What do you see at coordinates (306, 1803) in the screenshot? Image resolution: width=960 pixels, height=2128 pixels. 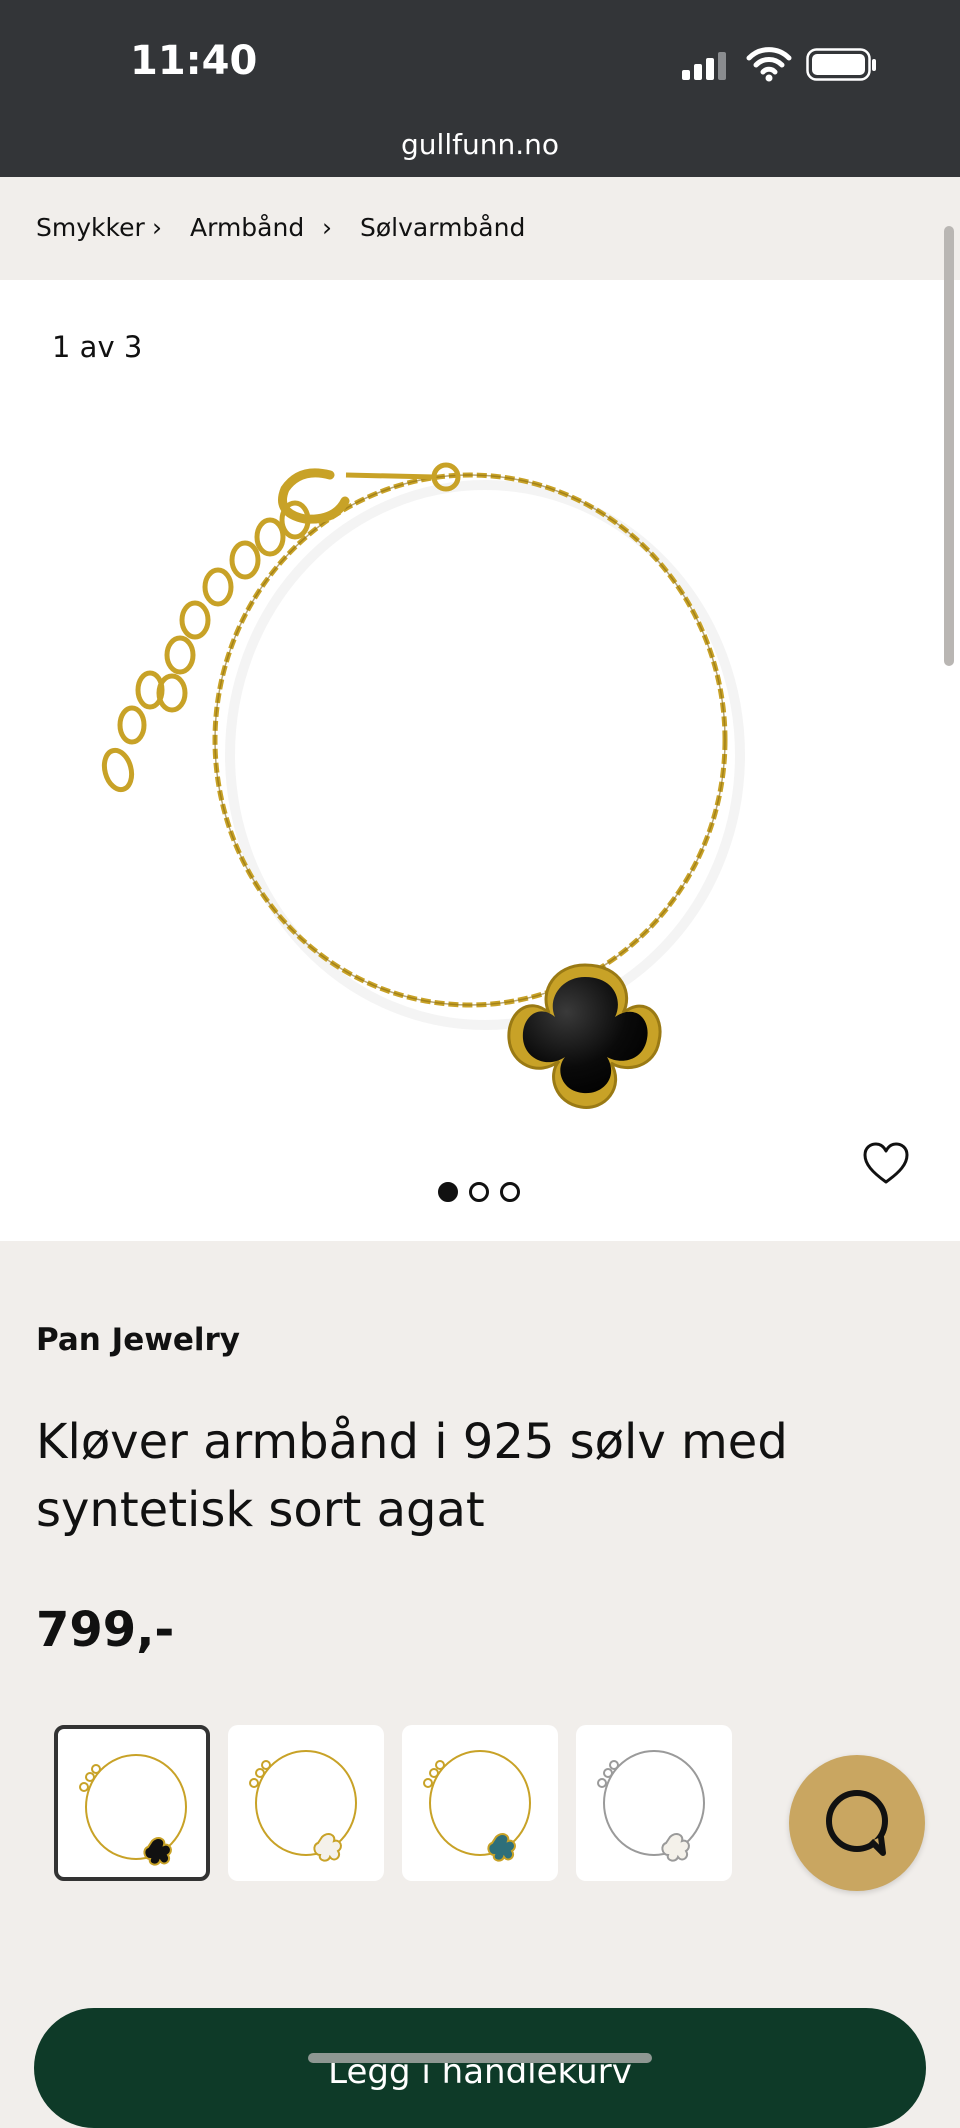 I see `variant-thumbnail-white` at bounding box center [306, 1803].